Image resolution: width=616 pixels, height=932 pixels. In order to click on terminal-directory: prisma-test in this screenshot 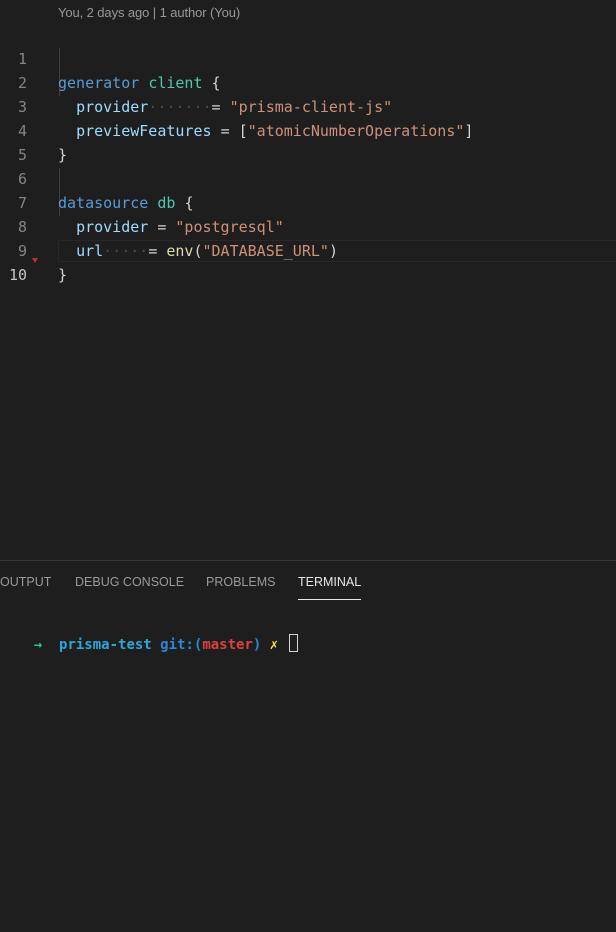, I will do `click(105, 645)`.